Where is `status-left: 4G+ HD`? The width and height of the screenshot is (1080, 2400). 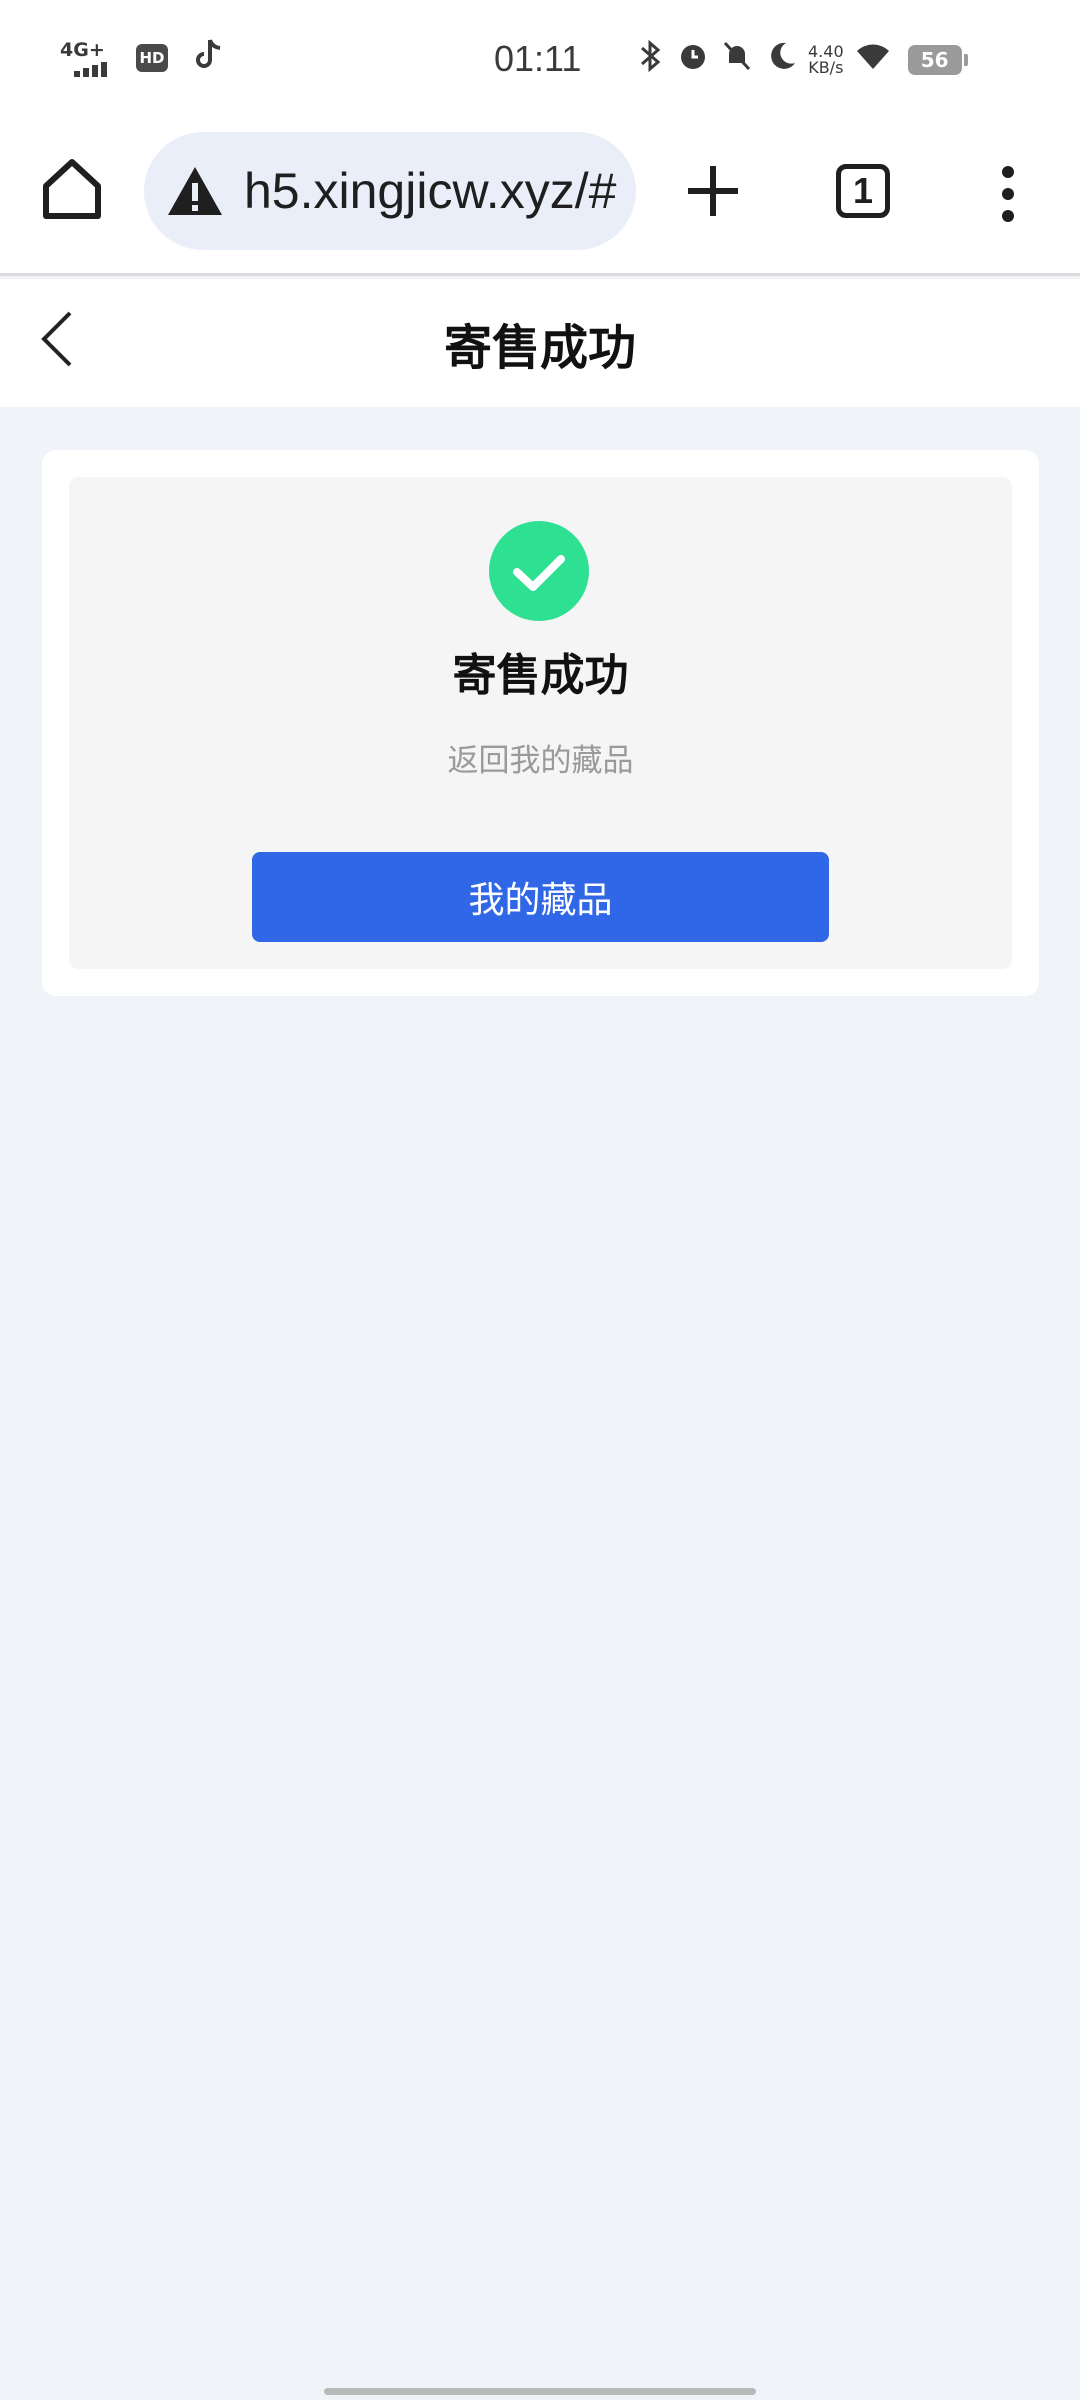
status-left: 4G+ HD is located at coordinates (142, 58).